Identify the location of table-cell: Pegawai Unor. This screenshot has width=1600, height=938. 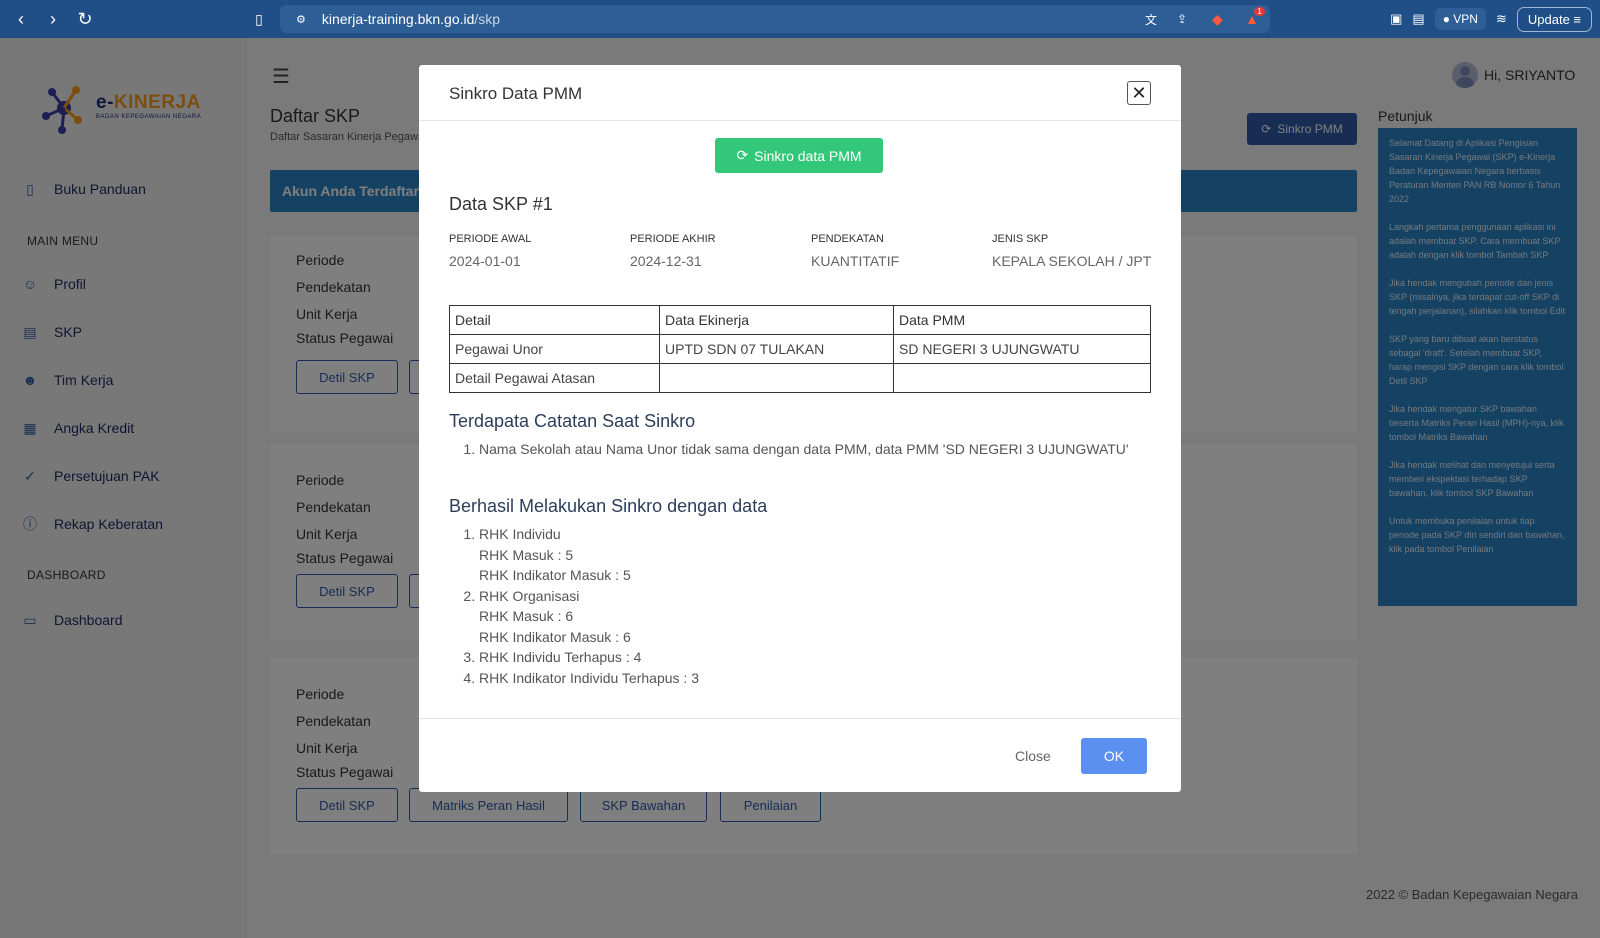
(554, 349).